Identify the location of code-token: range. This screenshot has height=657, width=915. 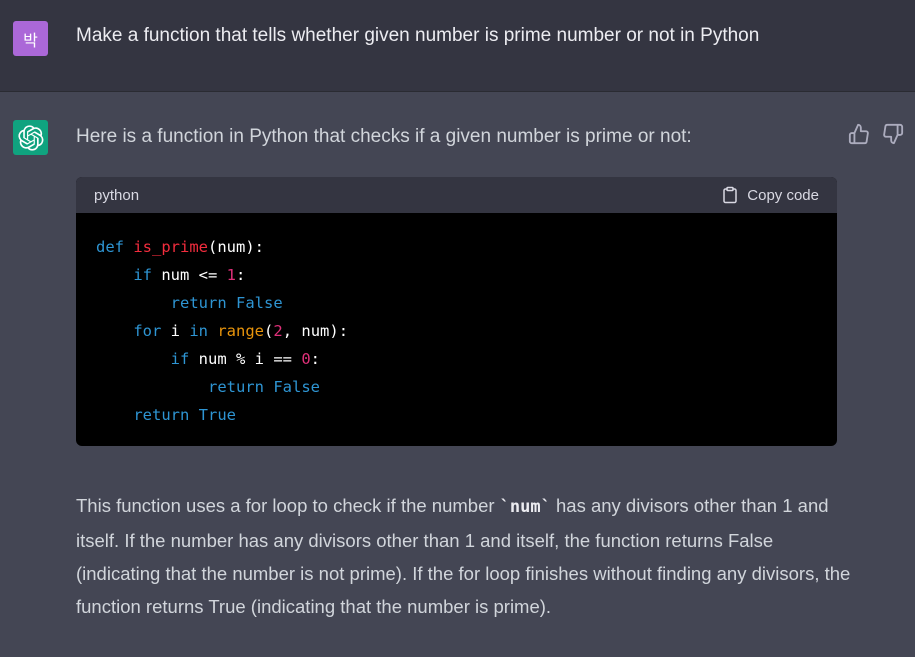
(241, 331).